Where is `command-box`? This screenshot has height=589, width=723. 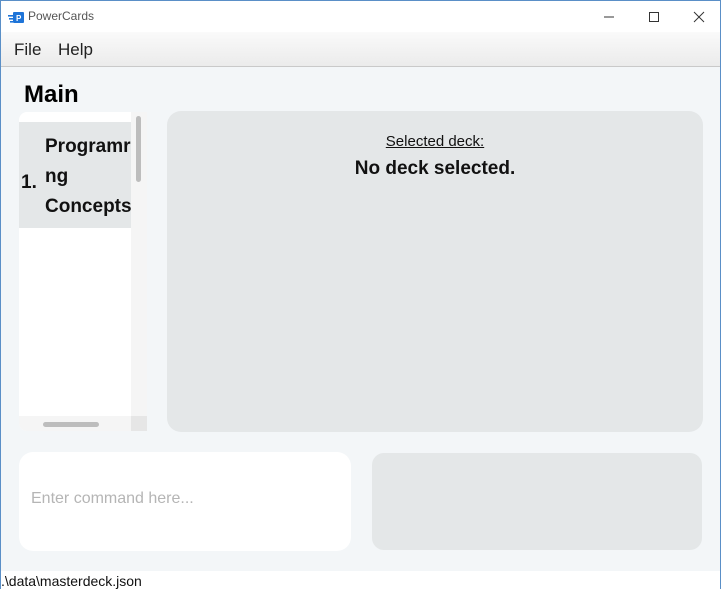 command-box is located at coordinates (185, 501).